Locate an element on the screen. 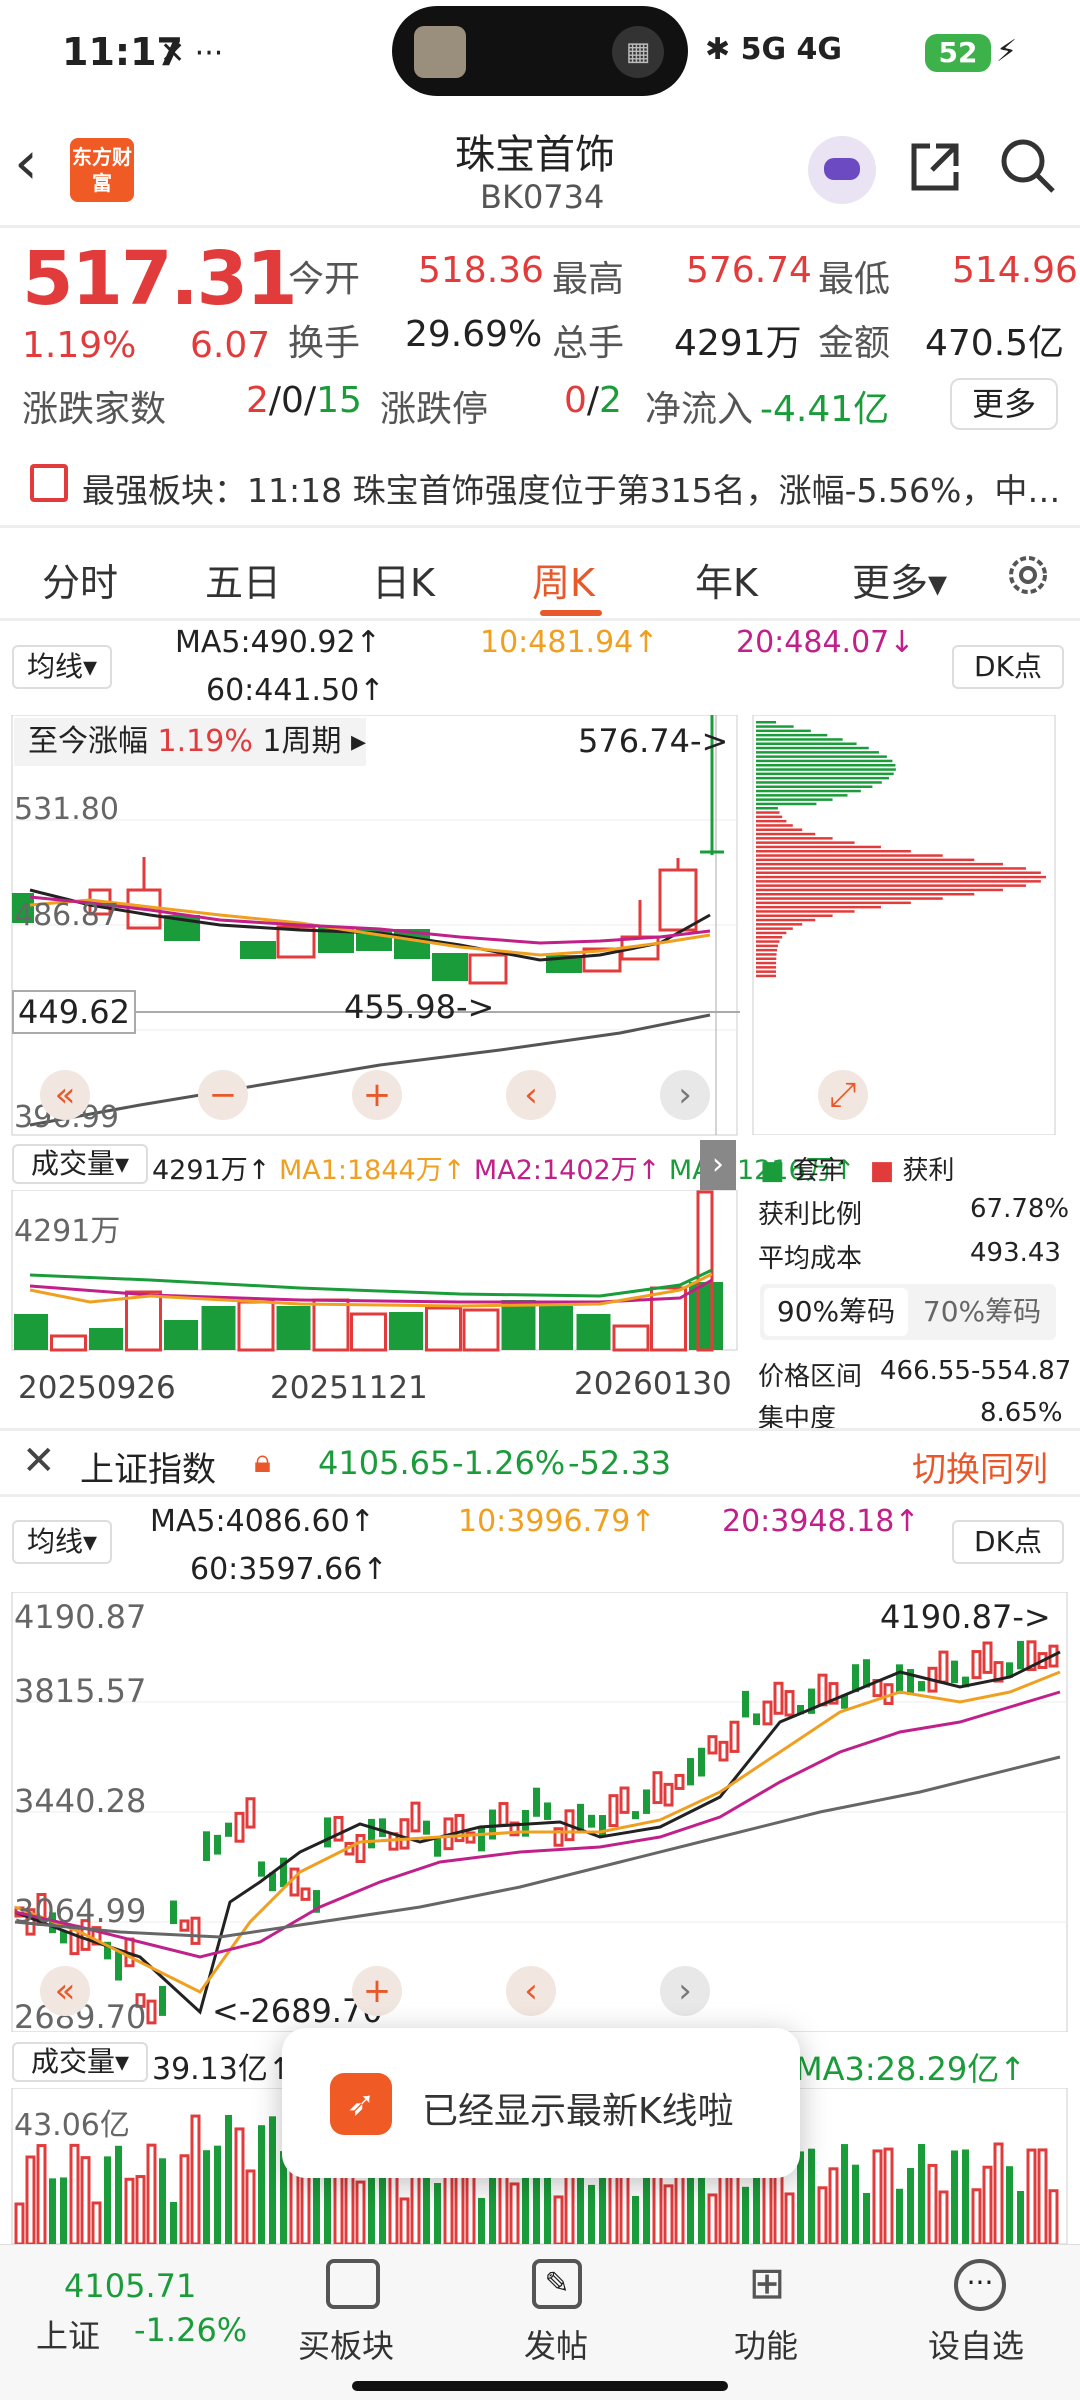 The image size is (1080, 2400). index-y2: 3815.57 is located at coordinates (80, 1691).